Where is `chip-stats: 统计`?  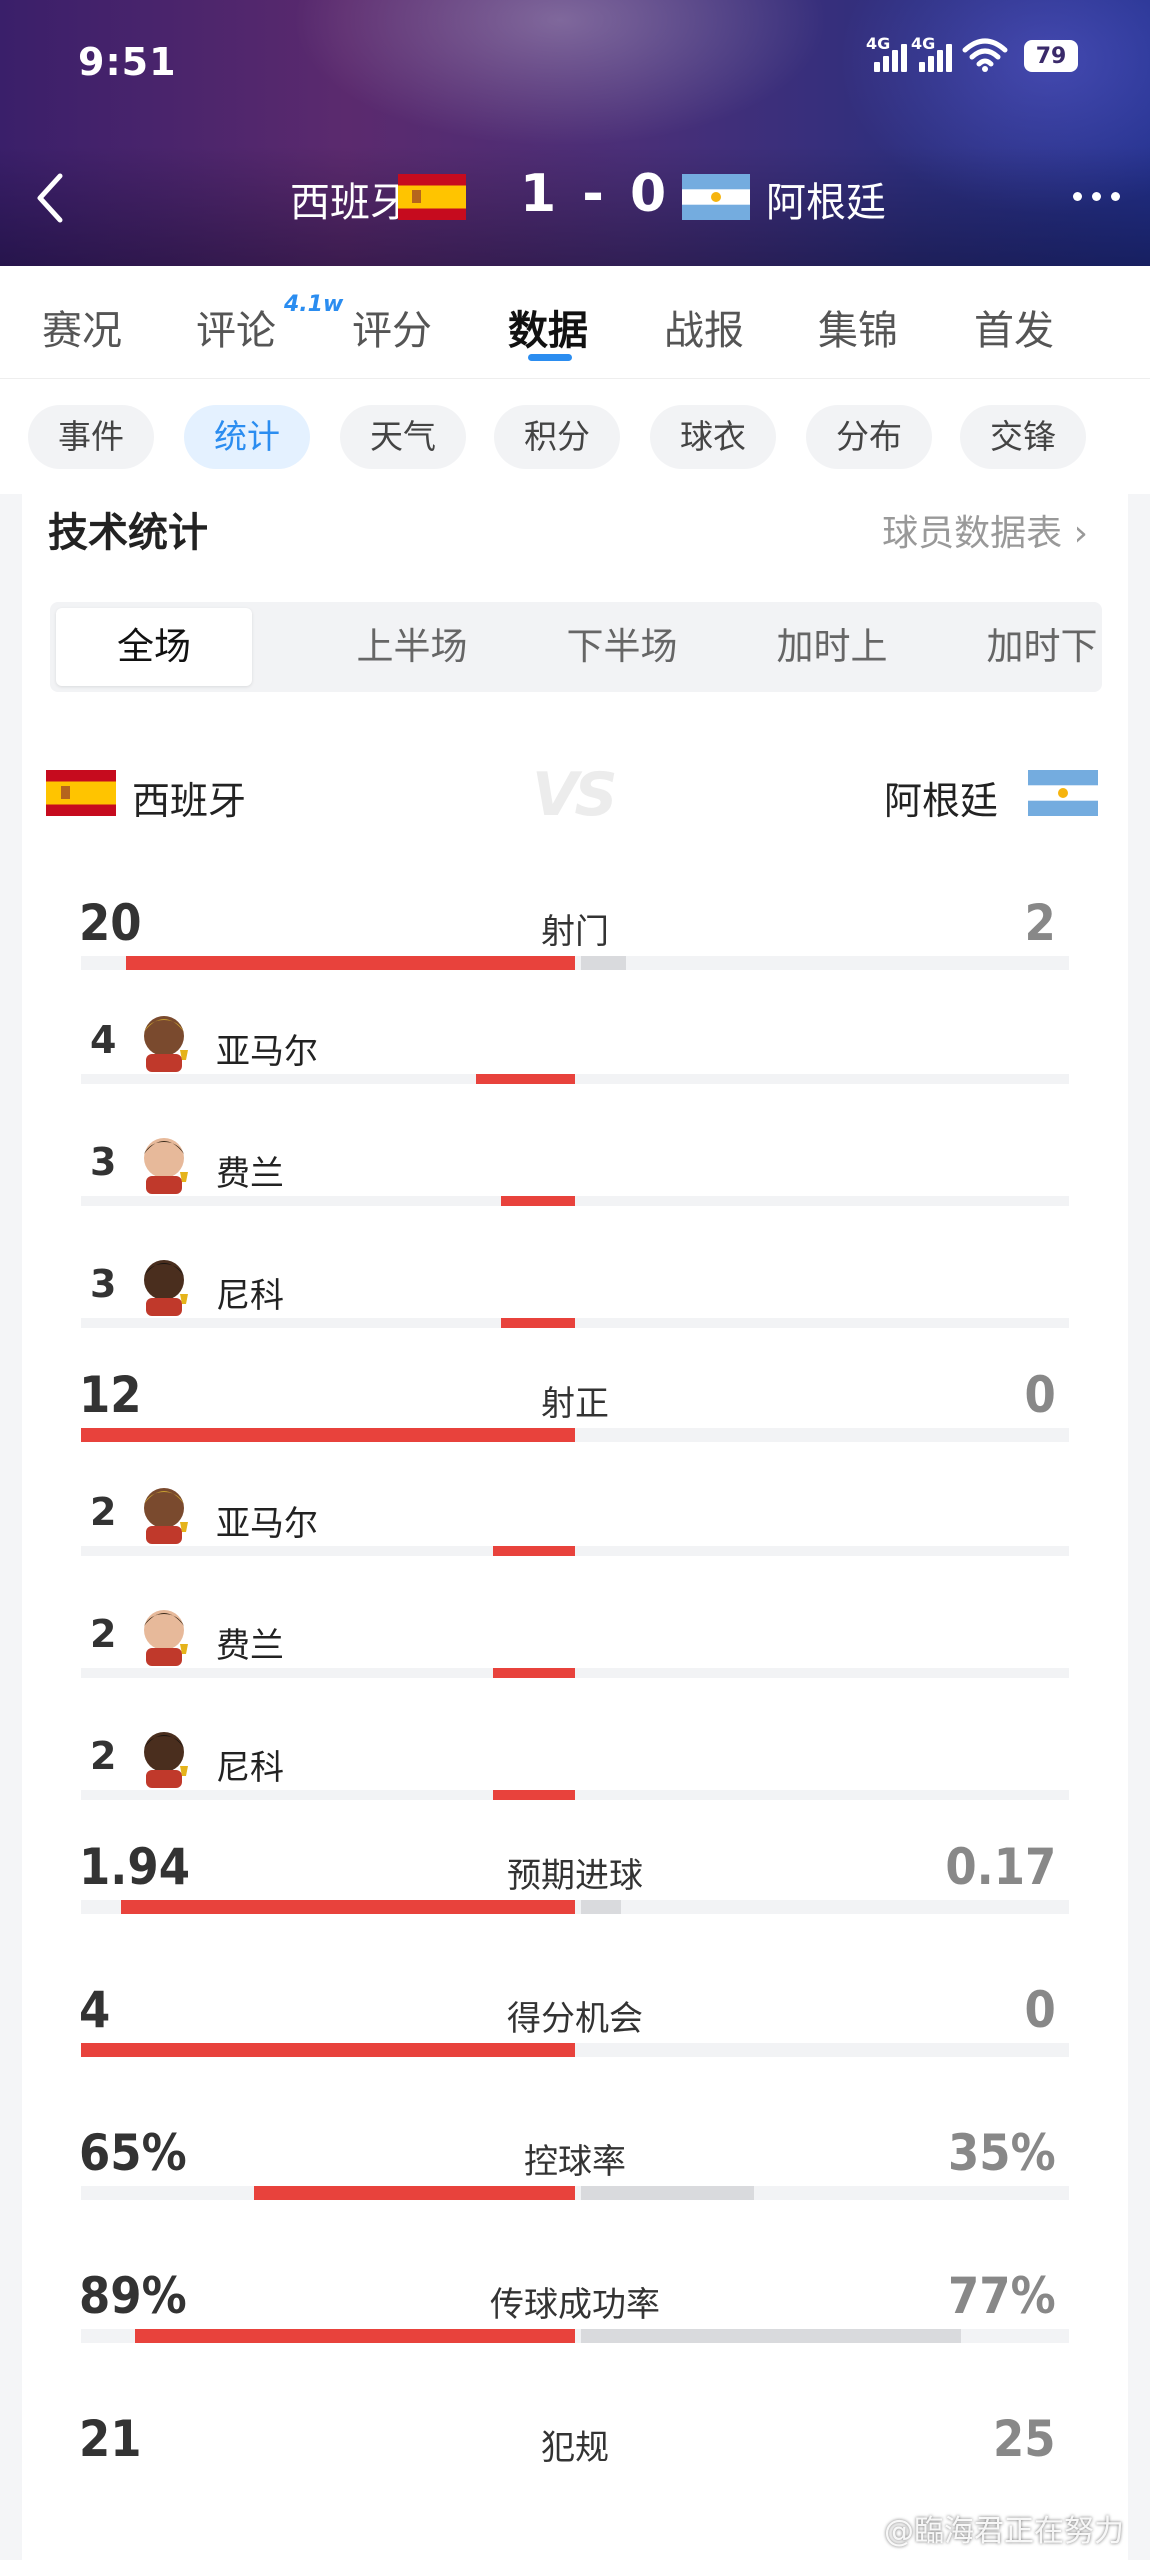
chip-stats: 统计 is located at coordinates (247, 437).